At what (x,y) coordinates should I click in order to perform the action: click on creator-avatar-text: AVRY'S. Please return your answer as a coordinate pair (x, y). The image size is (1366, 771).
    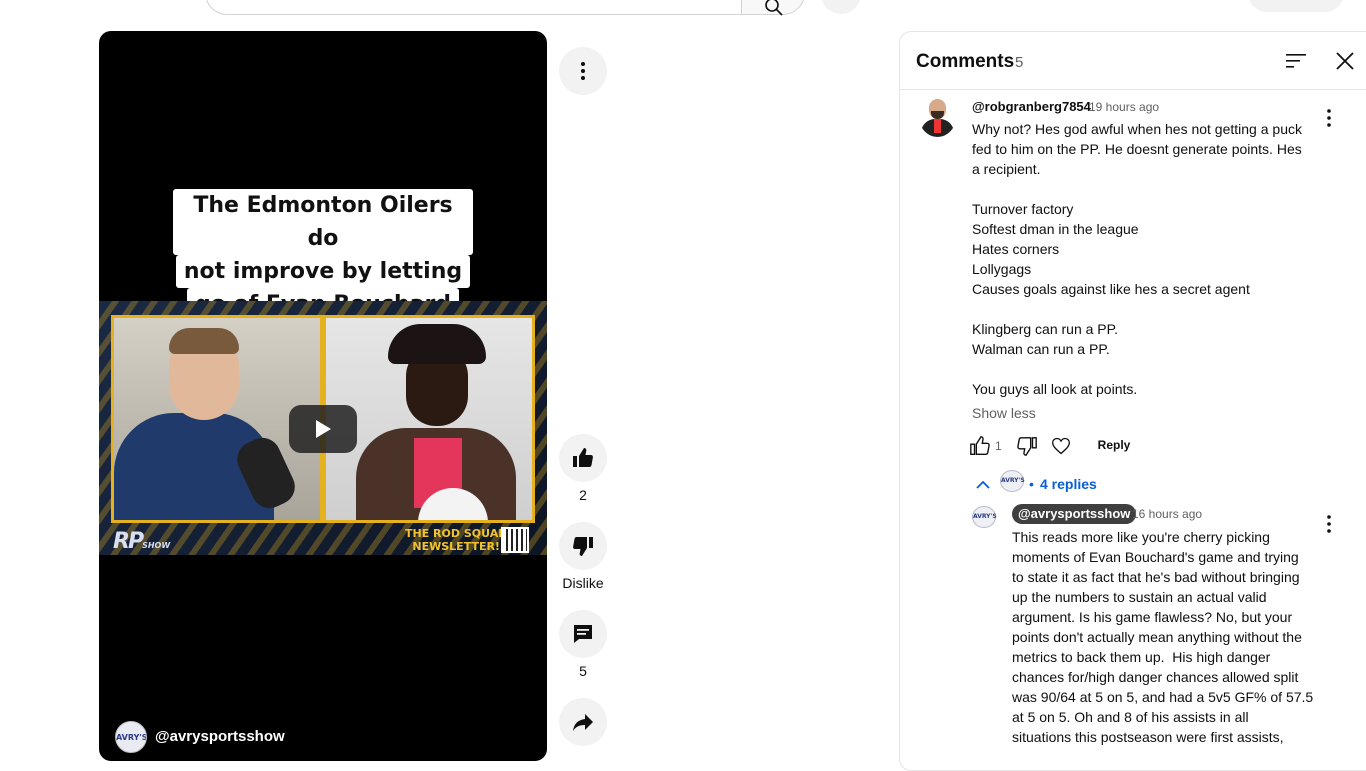
    Looking at the image, I should click on (1013, 480).